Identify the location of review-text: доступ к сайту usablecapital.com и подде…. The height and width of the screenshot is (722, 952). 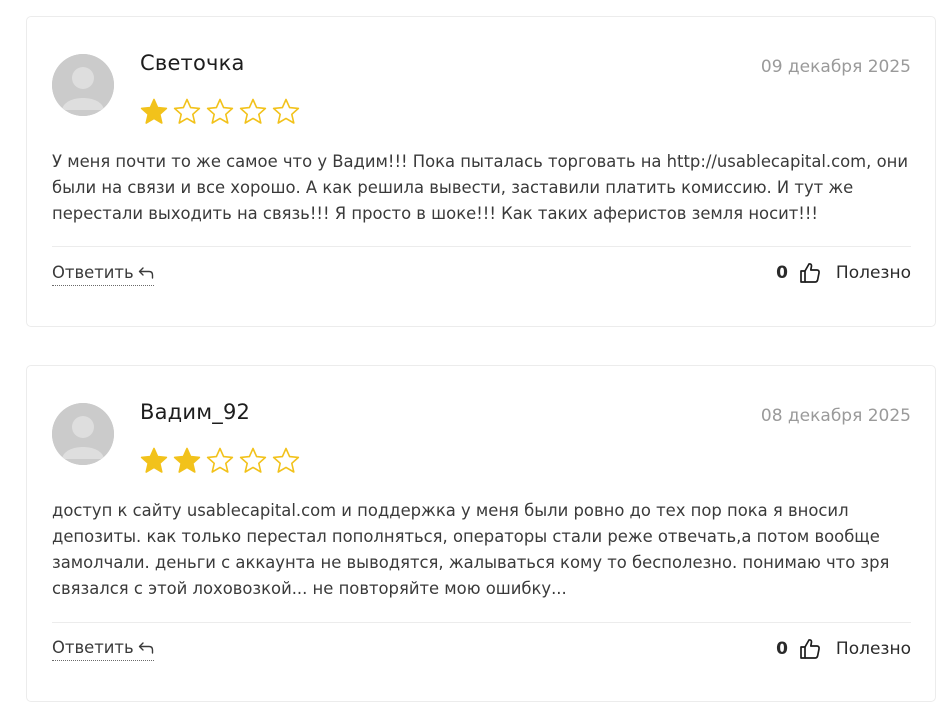
(471, 549).